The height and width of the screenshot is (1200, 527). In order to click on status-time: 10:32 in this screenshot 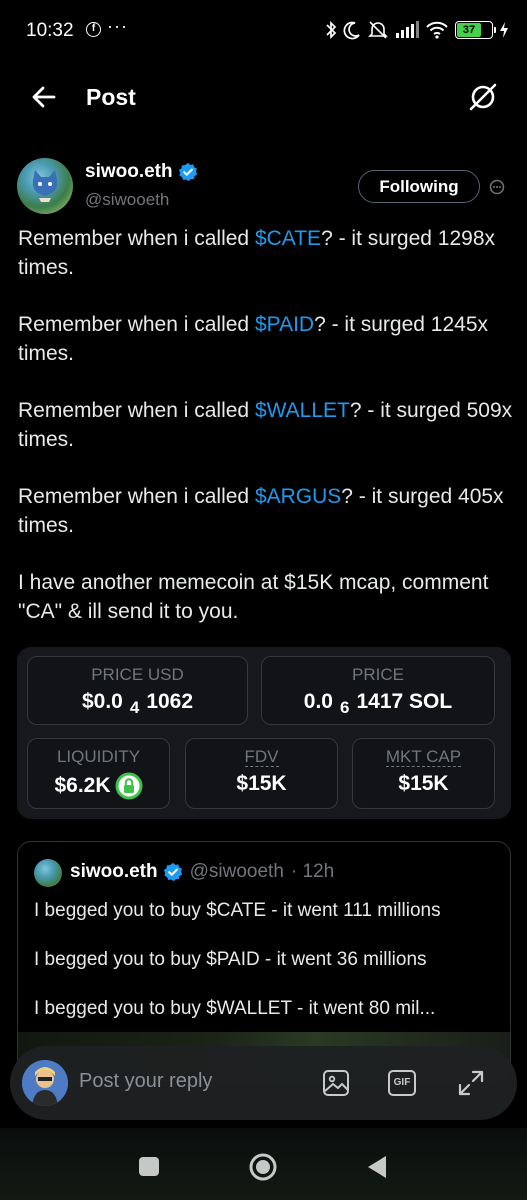, I will do `click(50, 30)`.